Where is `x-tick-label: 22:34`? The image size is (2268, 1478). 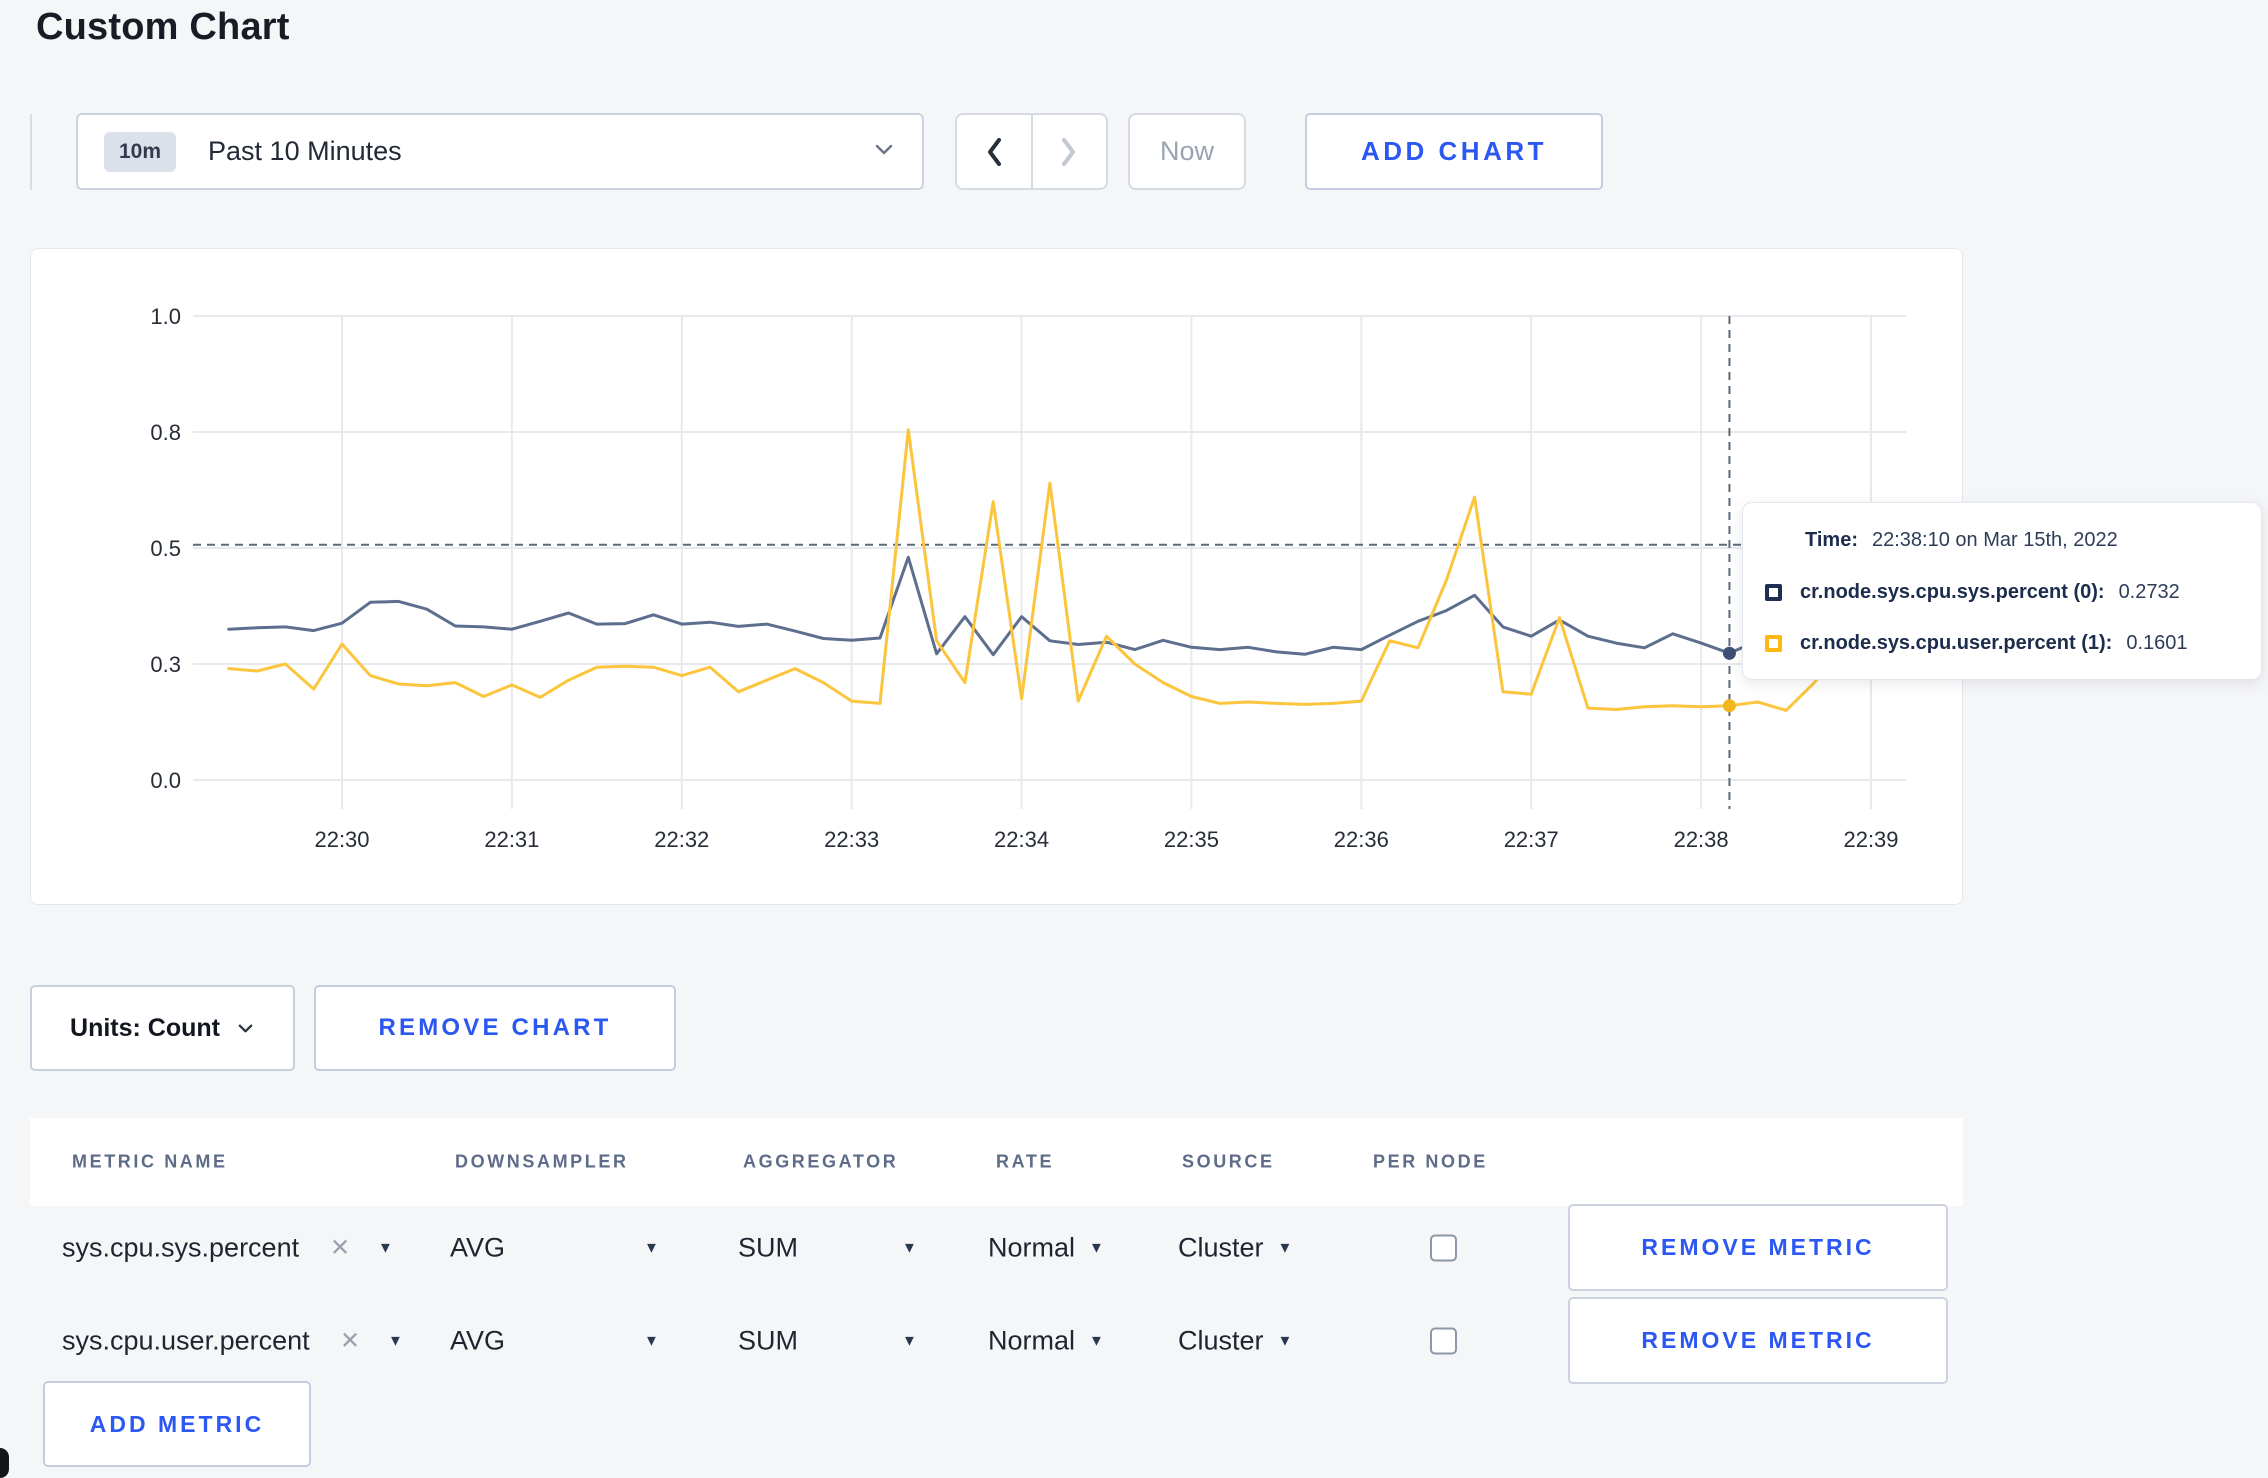
x-tick-label: 22:34 is located at coordinates (1021, 839).